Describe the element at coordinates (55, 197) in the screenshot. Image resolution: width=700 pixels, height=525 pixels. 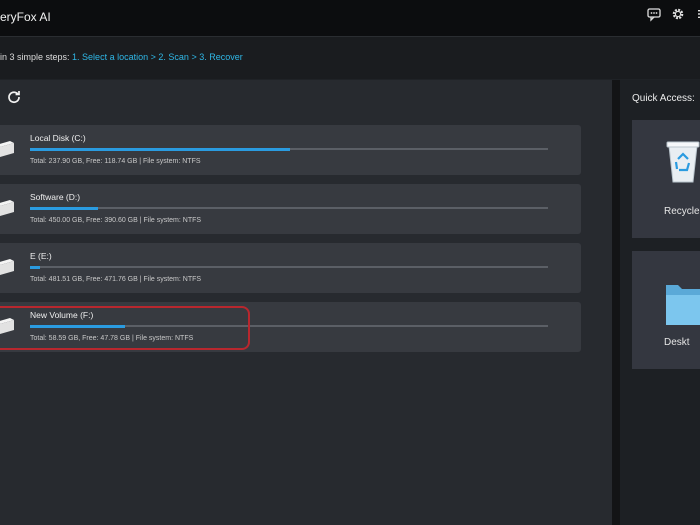
I see `drive-name: Software (D:)` at that location.